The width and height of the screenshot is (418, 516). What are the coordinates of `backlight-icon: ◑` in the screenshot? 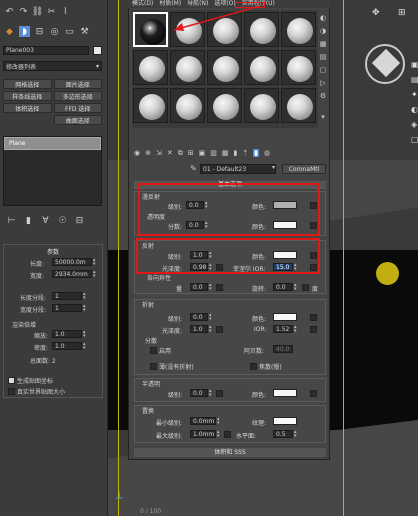 It's located at (323, 31).